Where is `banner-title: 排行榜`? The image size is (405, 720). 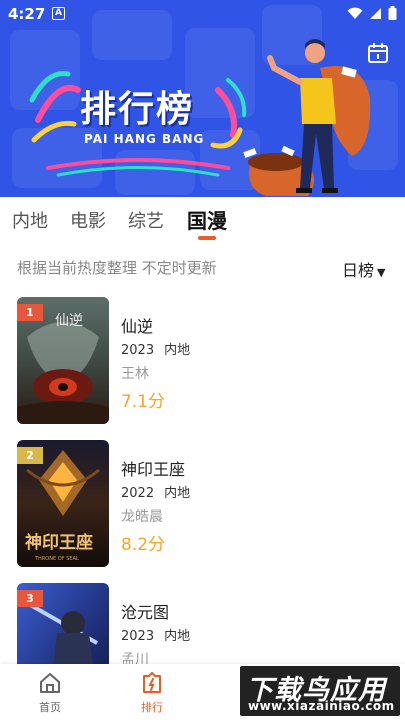
banner-title: 排行榜 is located at coordinates (137, 109).